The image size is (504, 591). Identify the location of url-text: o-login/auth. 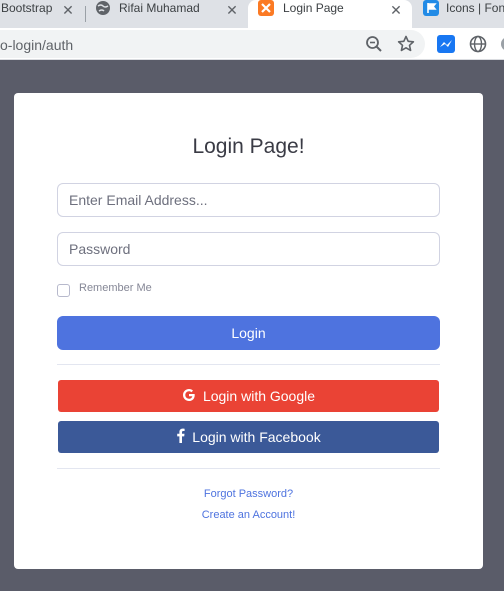
(36, 45).